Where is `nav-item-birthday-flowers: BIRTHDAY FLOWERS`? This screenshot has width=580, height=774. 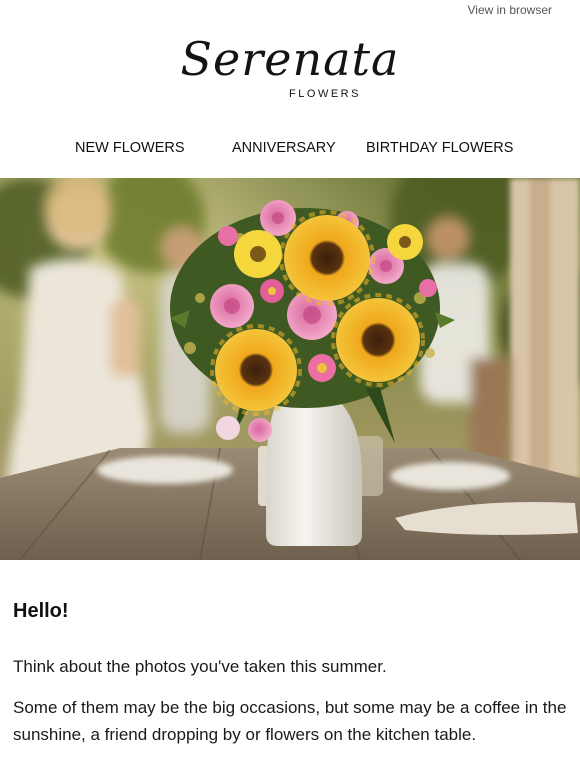 nav-item-birthday-flowers: BIRTHDAY FLOWERS is located at coordinates (439, 148).